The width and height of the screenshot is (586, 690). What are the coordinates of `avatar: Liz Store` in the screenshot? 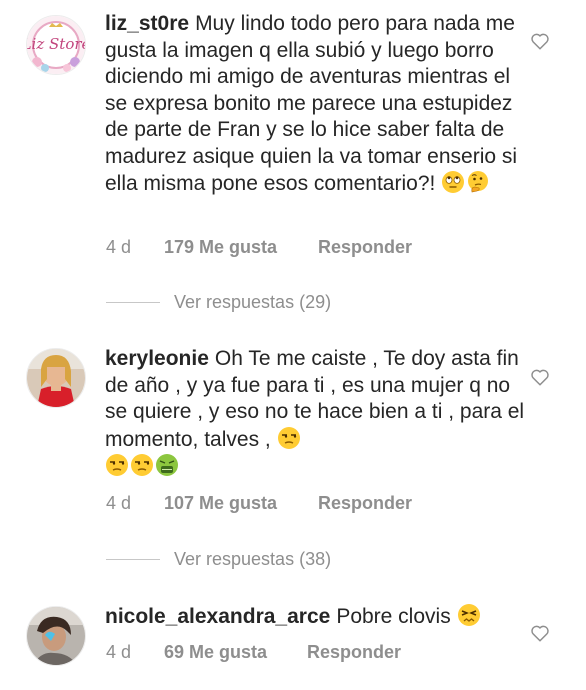 It's located at (56, 45).